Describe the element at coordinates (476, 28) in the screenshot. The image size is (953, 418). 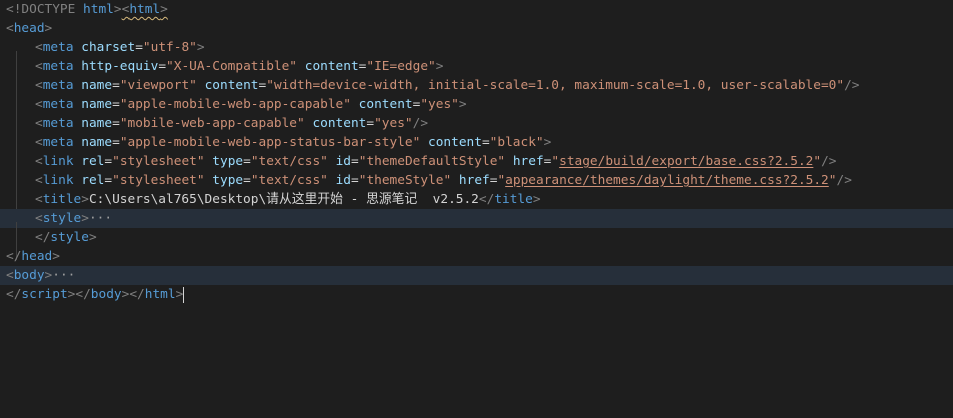
I see `code-line-2: <head>` at that location.